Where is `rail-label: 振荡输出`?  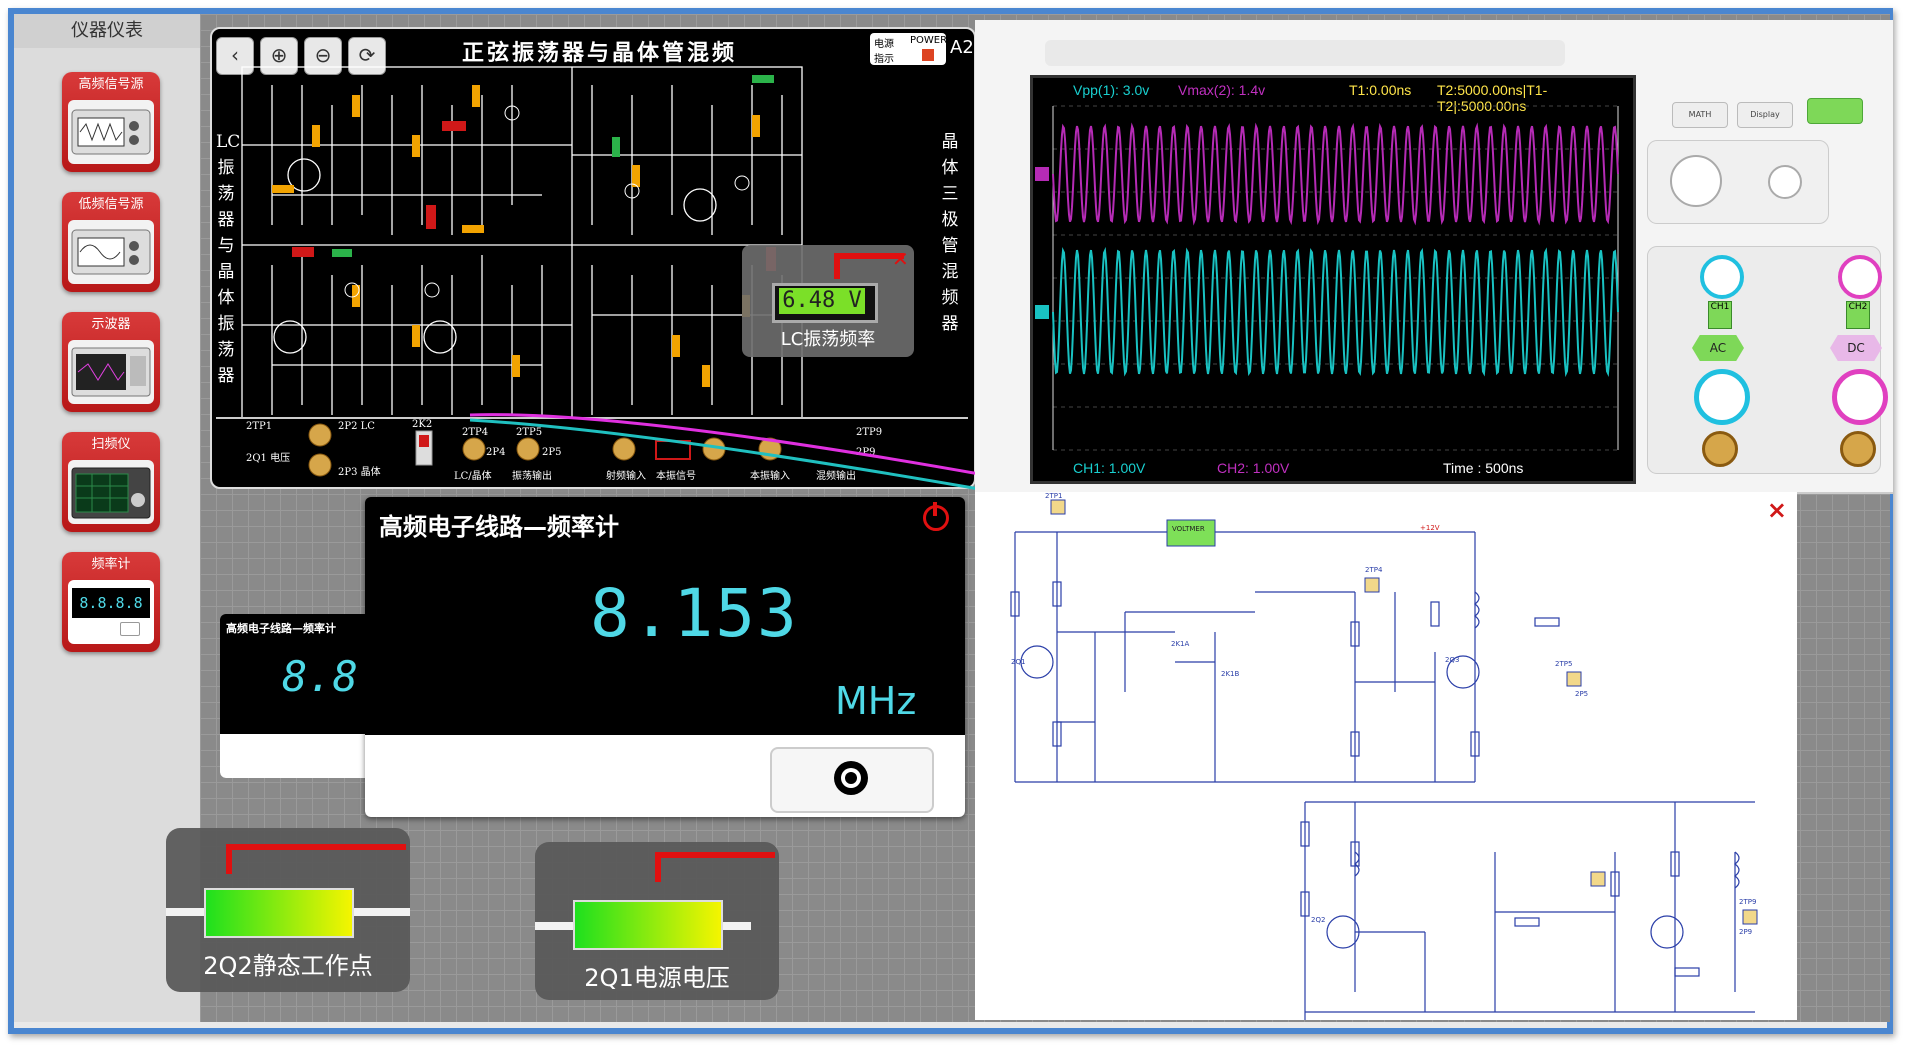 rail-label: 振荡输出 is located at coordinates (532, 476).